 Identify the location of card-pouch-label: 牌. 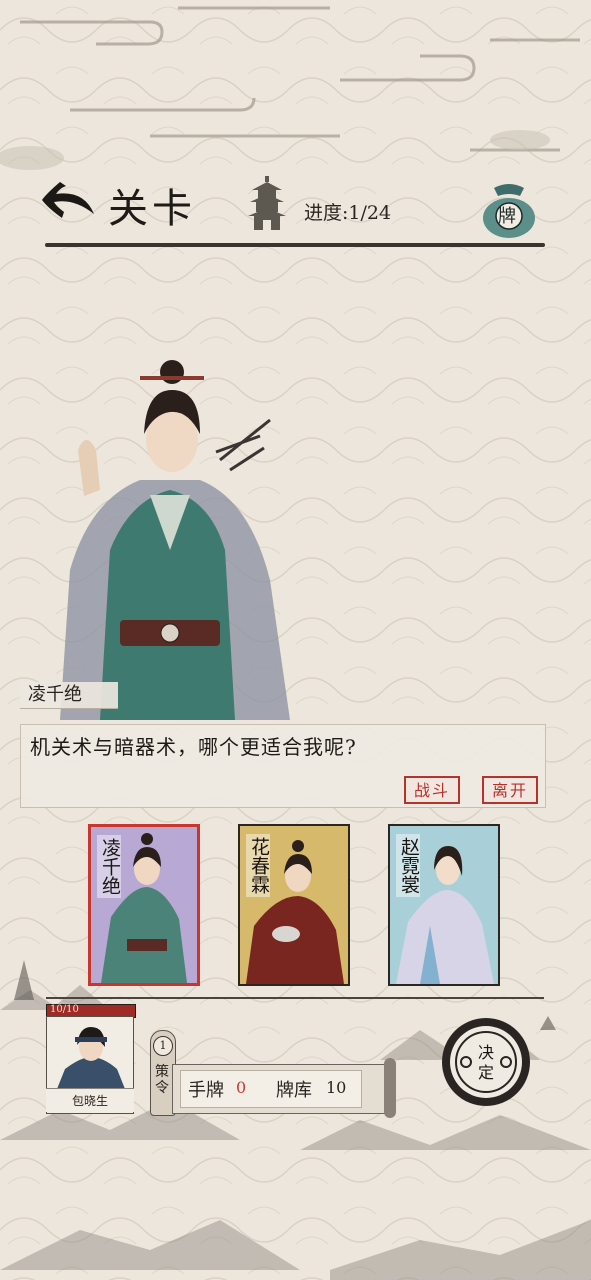
(507, 216).